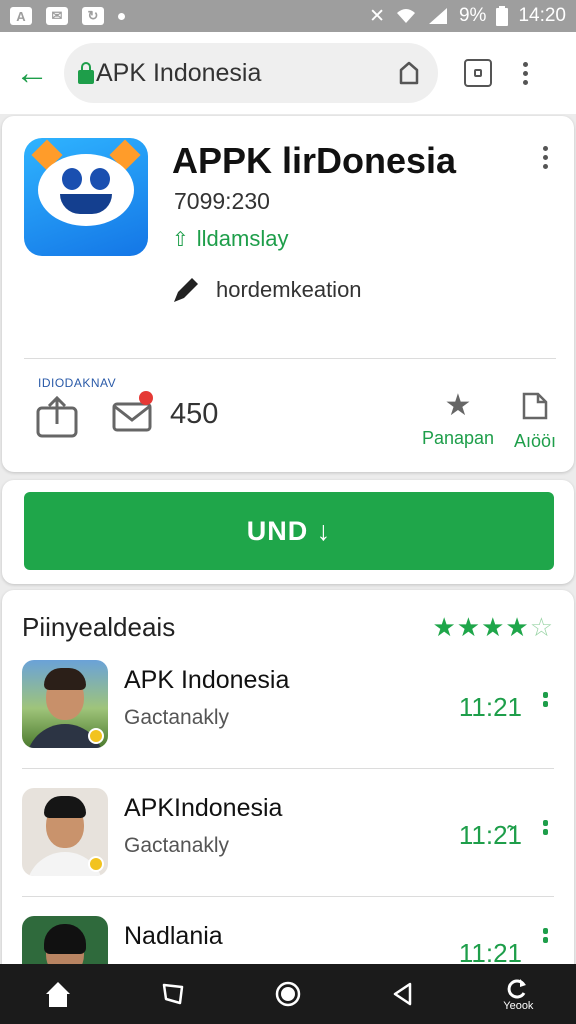 The height and width of the screenshot is (1024, 576). What do you see at coordinates (490, 707) in the screenshot?
I see `review-time: 11:21` at bounding box center [490, 707].